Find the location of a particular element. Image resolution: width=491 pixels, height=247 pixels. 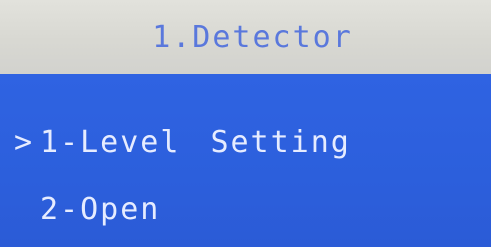

page-title: 1.Detector is located at coordinates (252, 37).